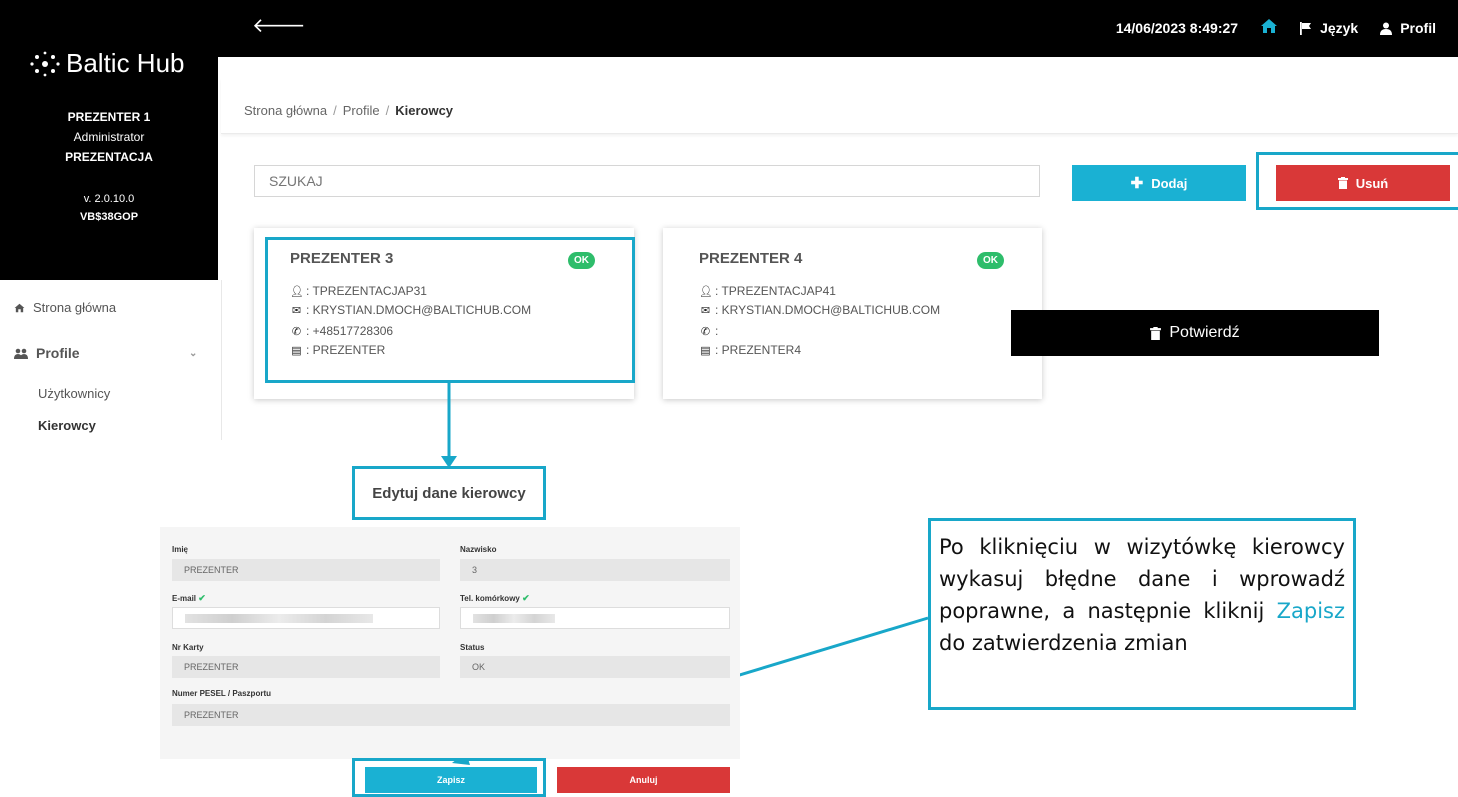 Image resolution: width=1458 pixels, height=797 pixels. I want to click on card-number-field: PREZENTER, so click(306, 667).